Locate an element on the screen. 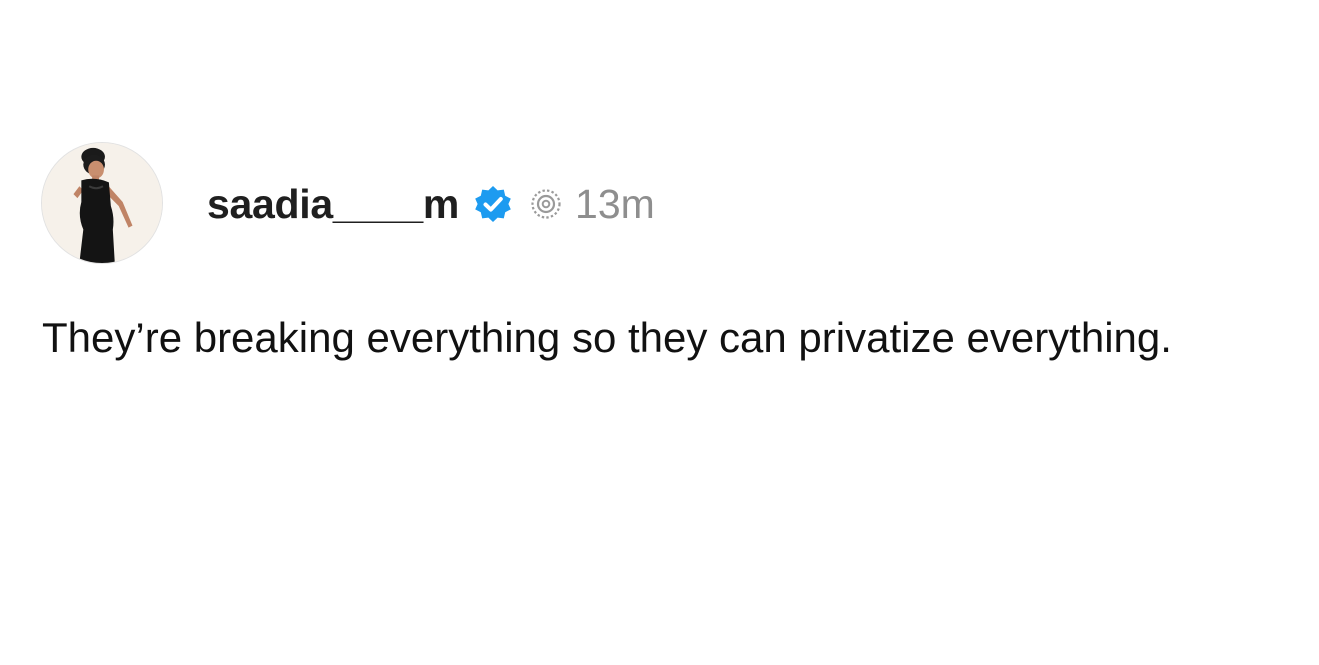  avatar-photo is located at coordinates (102, 203).